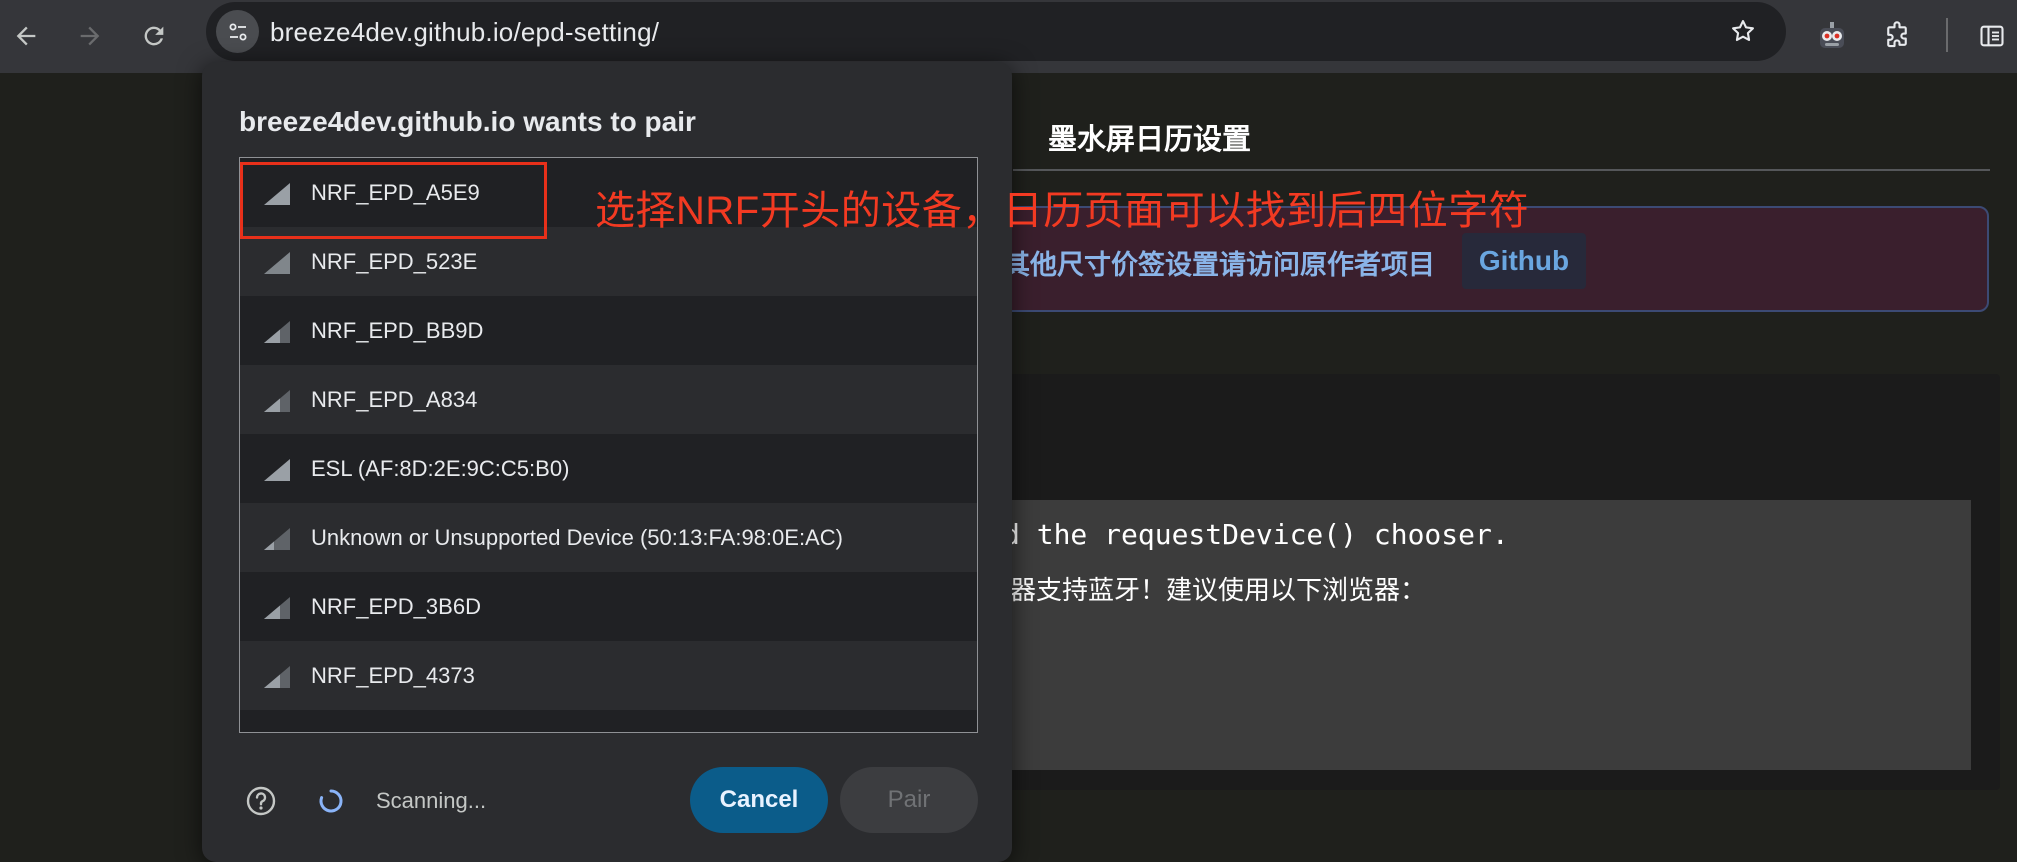 The image size is (2017, 862). I want to click on forward-arrow-icon, so click(90, 36).